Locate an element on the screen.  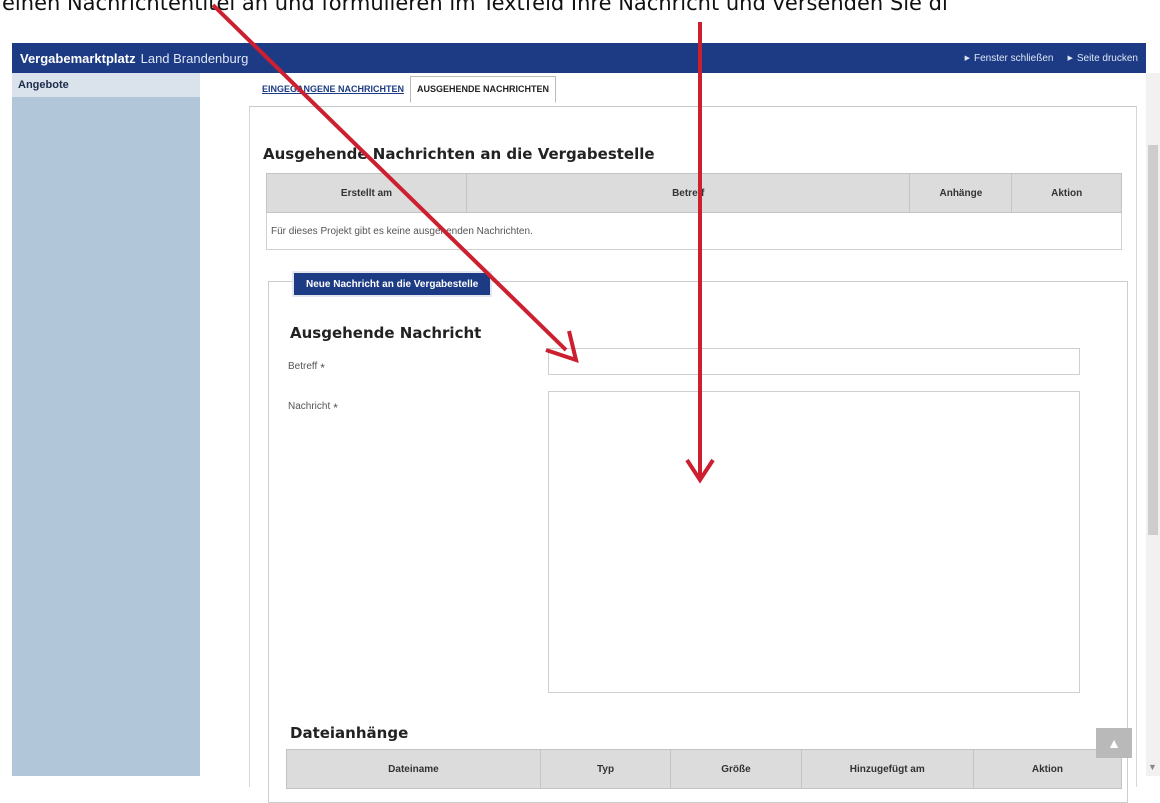
brand-subtitle: Land Brandenburg is located at coordinates (194, 58).